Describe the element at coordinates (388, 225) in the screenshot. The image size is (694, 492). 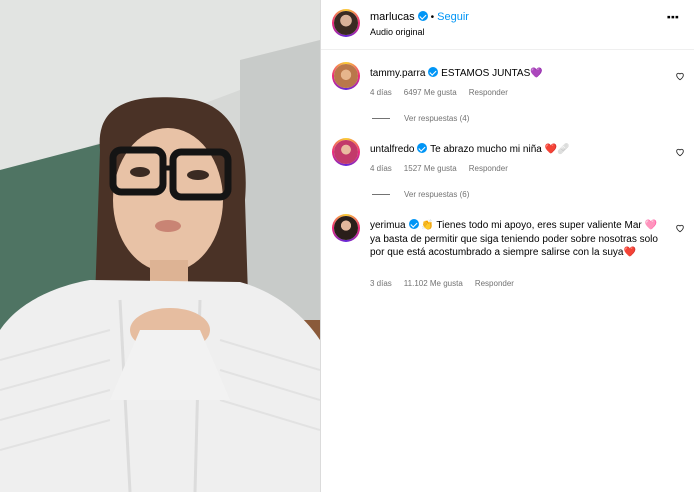
I see `comment-username: yerimua` at that location.